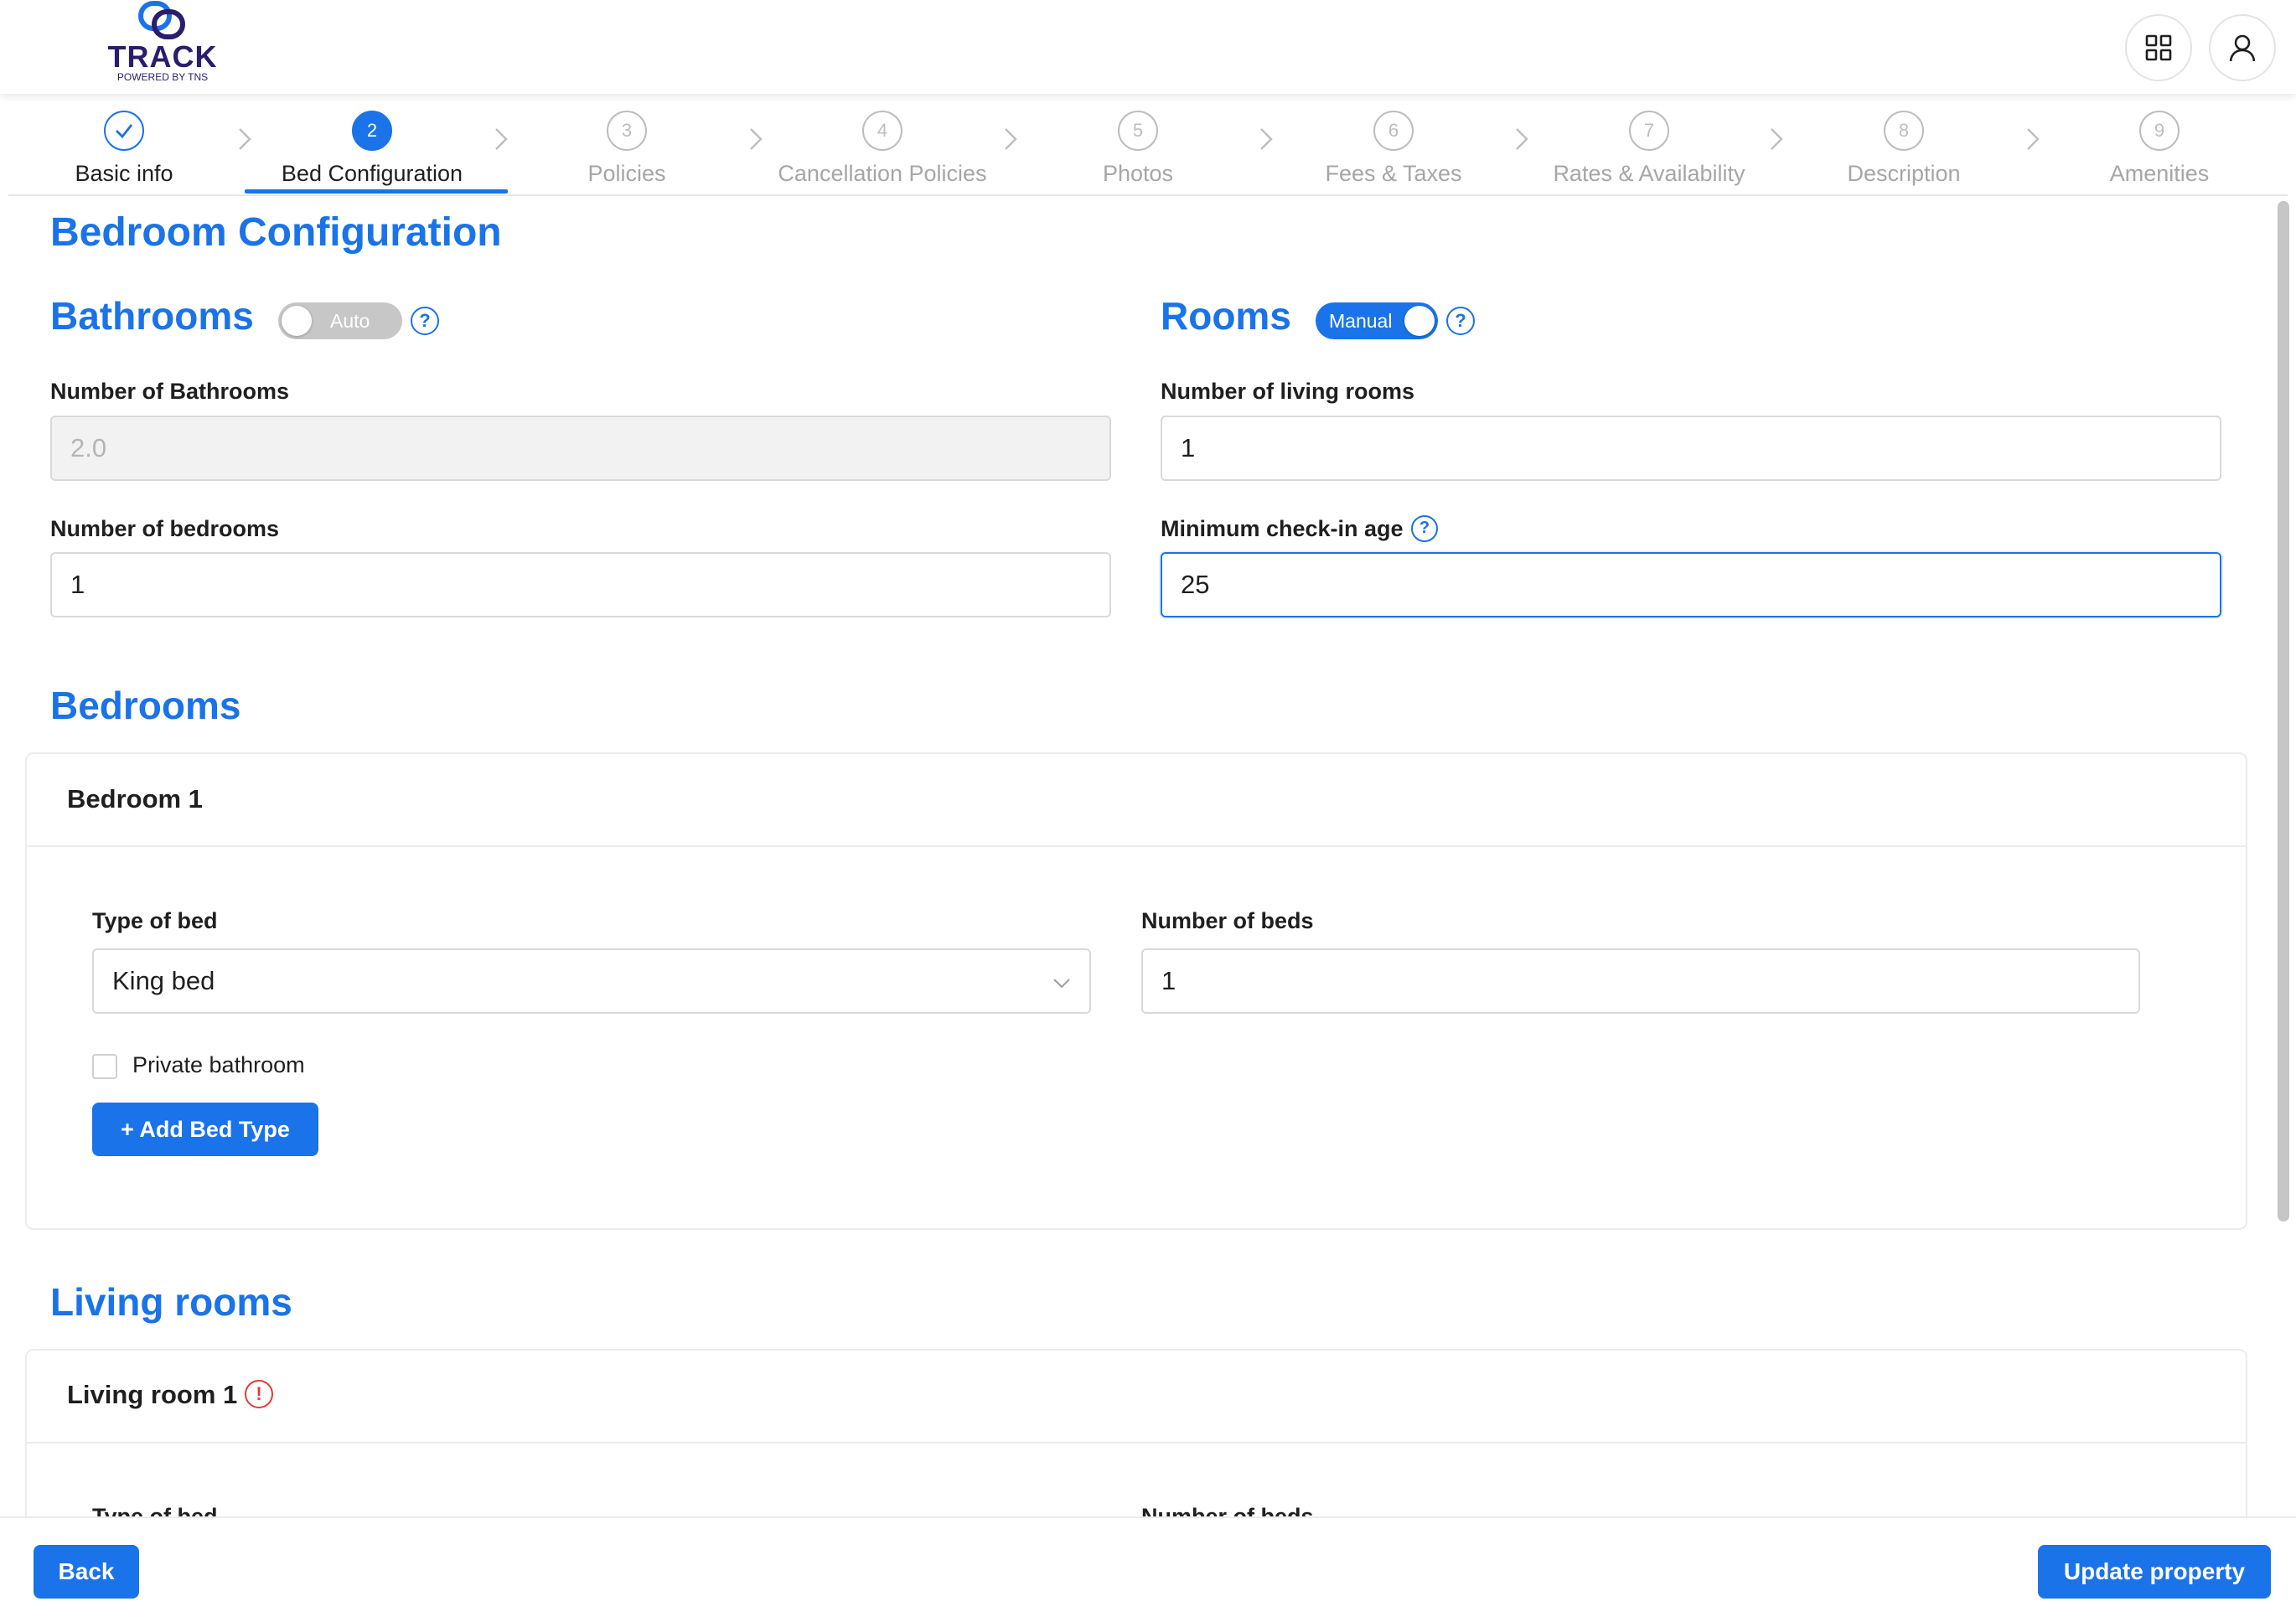 This screenshot has height=1622, width=2296. What do you see at coordinates (124, 173) in the screenshot?
I see `step-label: Basic info` at bounding box center [124, 173].